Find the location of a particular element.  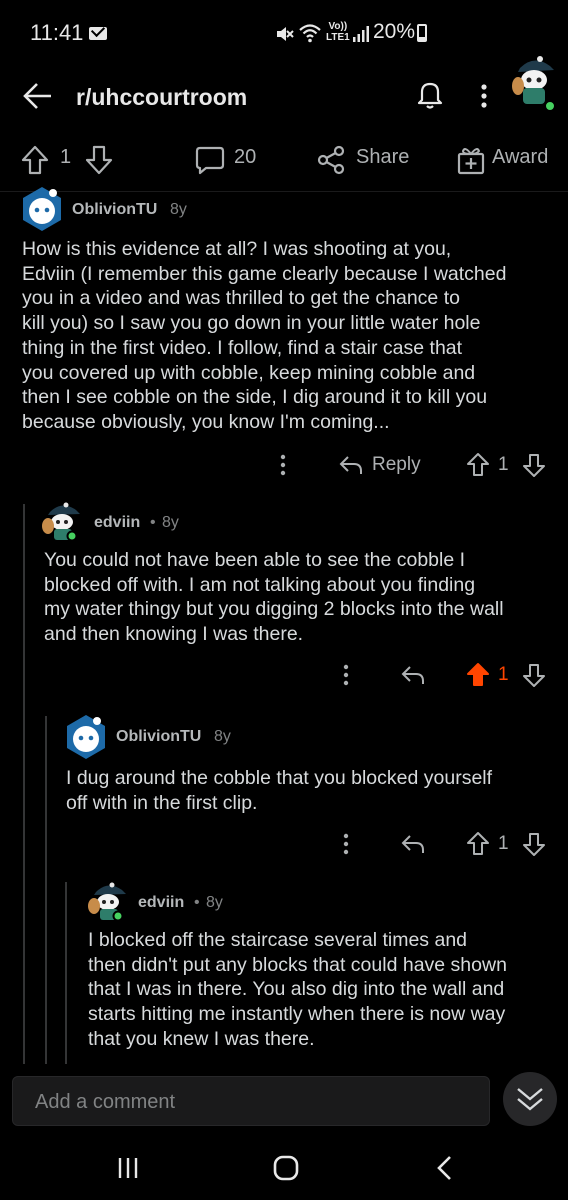

double-chevron-down-icon is located at coordinates (530, 1099).